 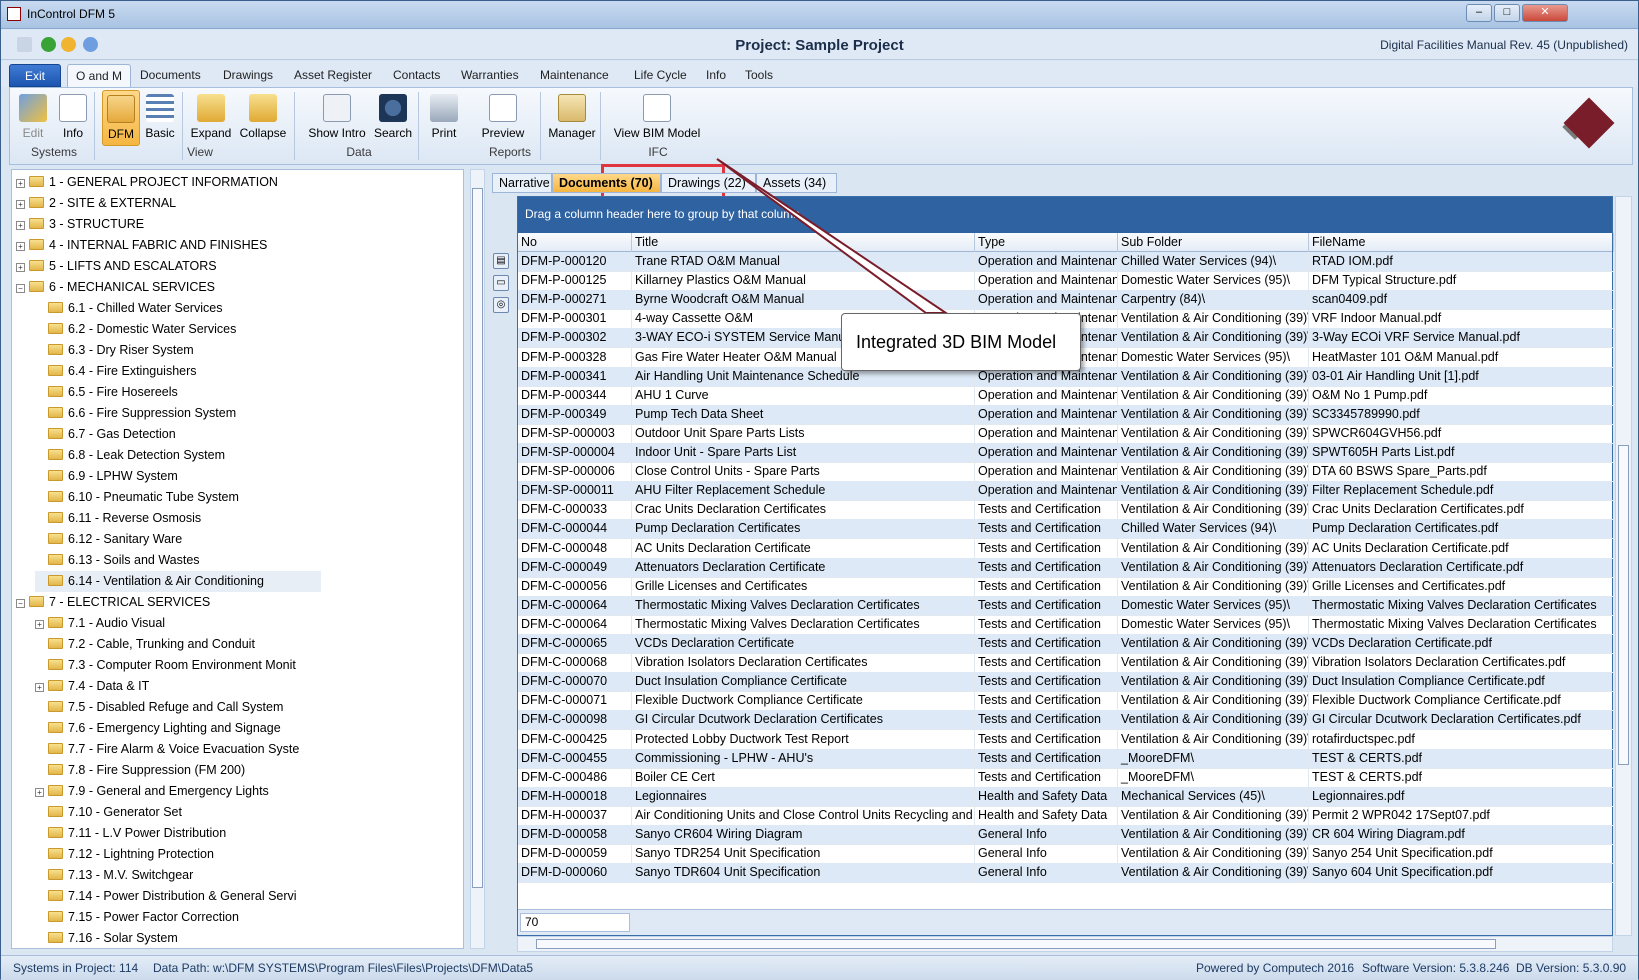 I want to click on column-header: Type, so click(x=1046, y=242).